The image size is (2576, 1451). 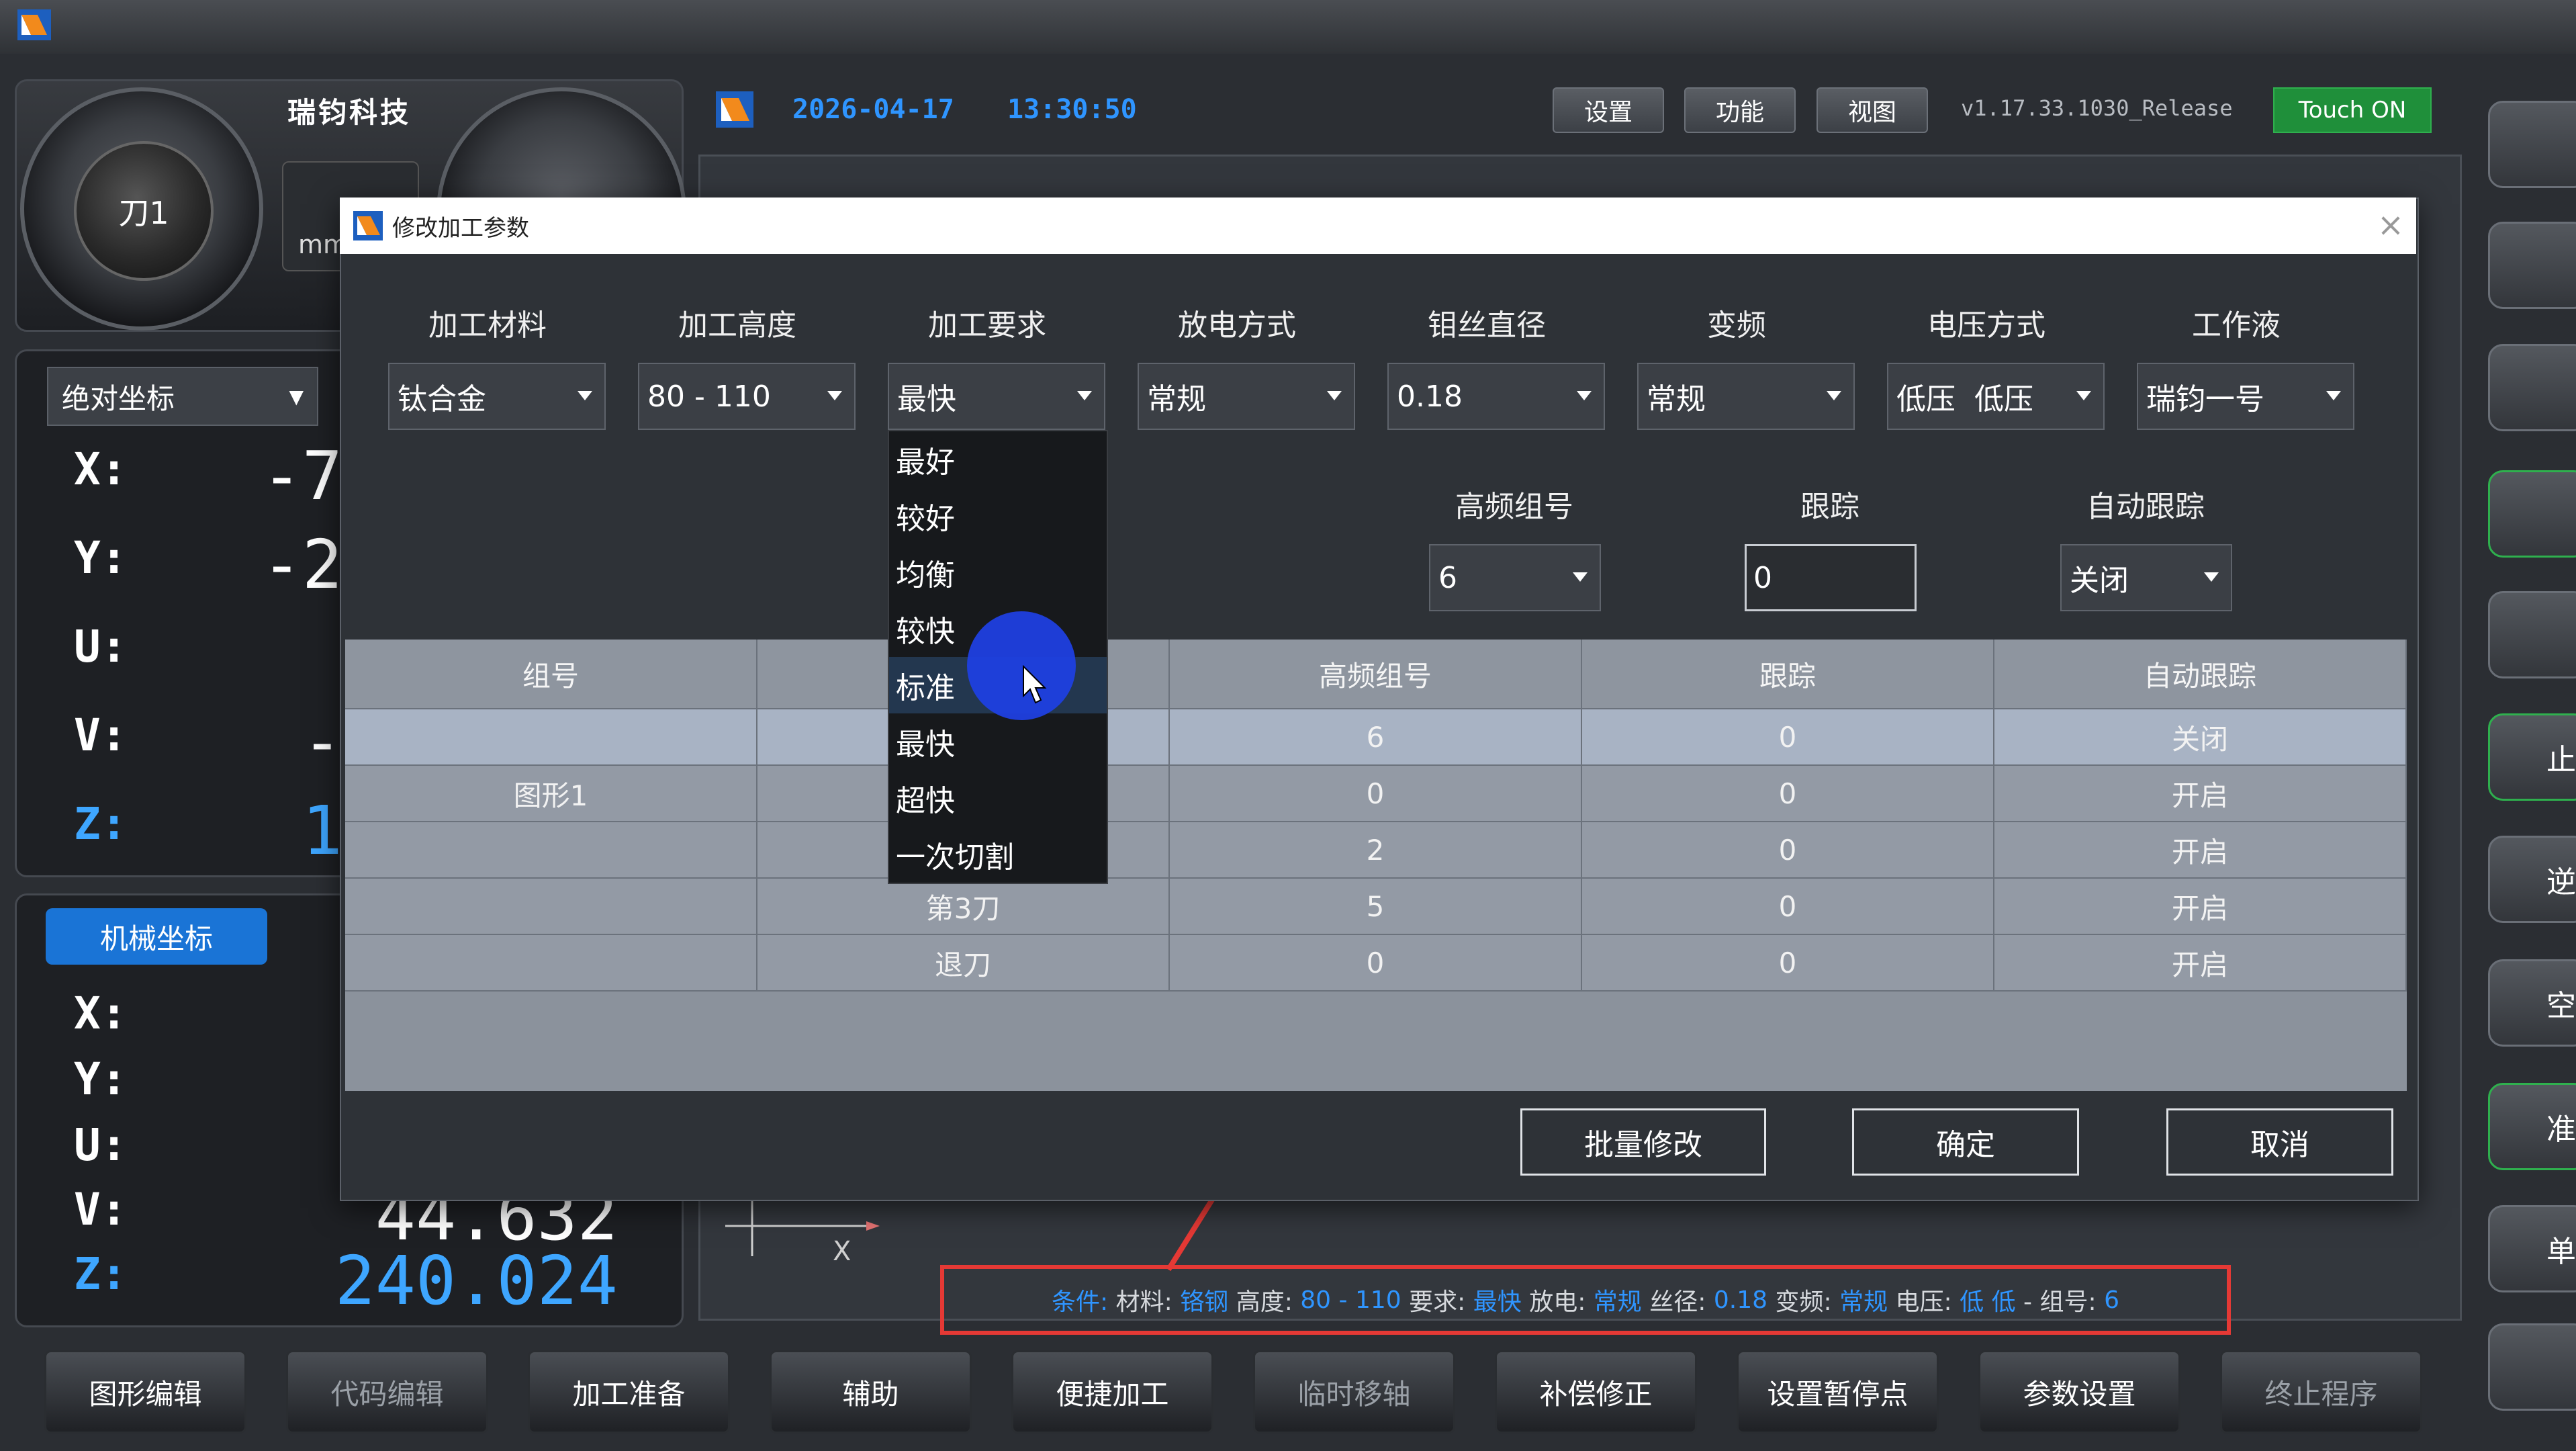 What do you see at coordinates (1176, 399) in the screenshot?
I see `discharge-value: 常规` at bounding box center [1176, 399].